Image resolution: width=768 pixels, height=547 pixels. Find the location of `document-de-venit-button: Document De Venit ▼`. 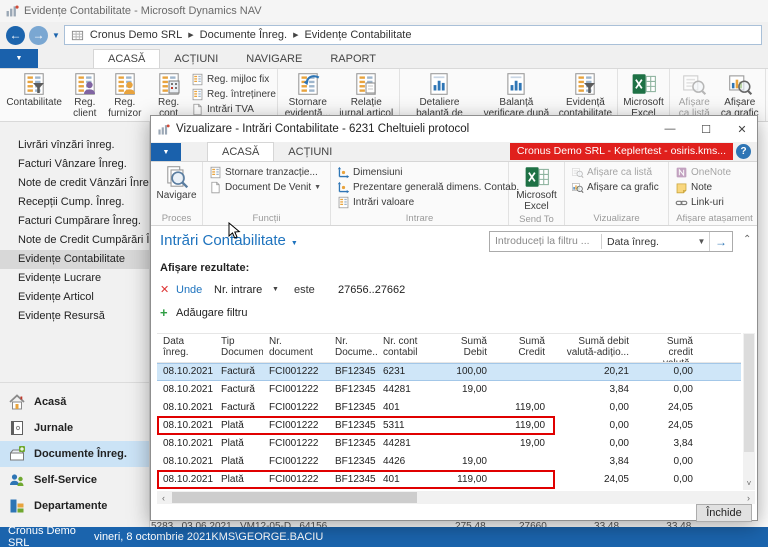

document-de-venit-button: Document De Venit ▼ is located at coordinates (268, 187).